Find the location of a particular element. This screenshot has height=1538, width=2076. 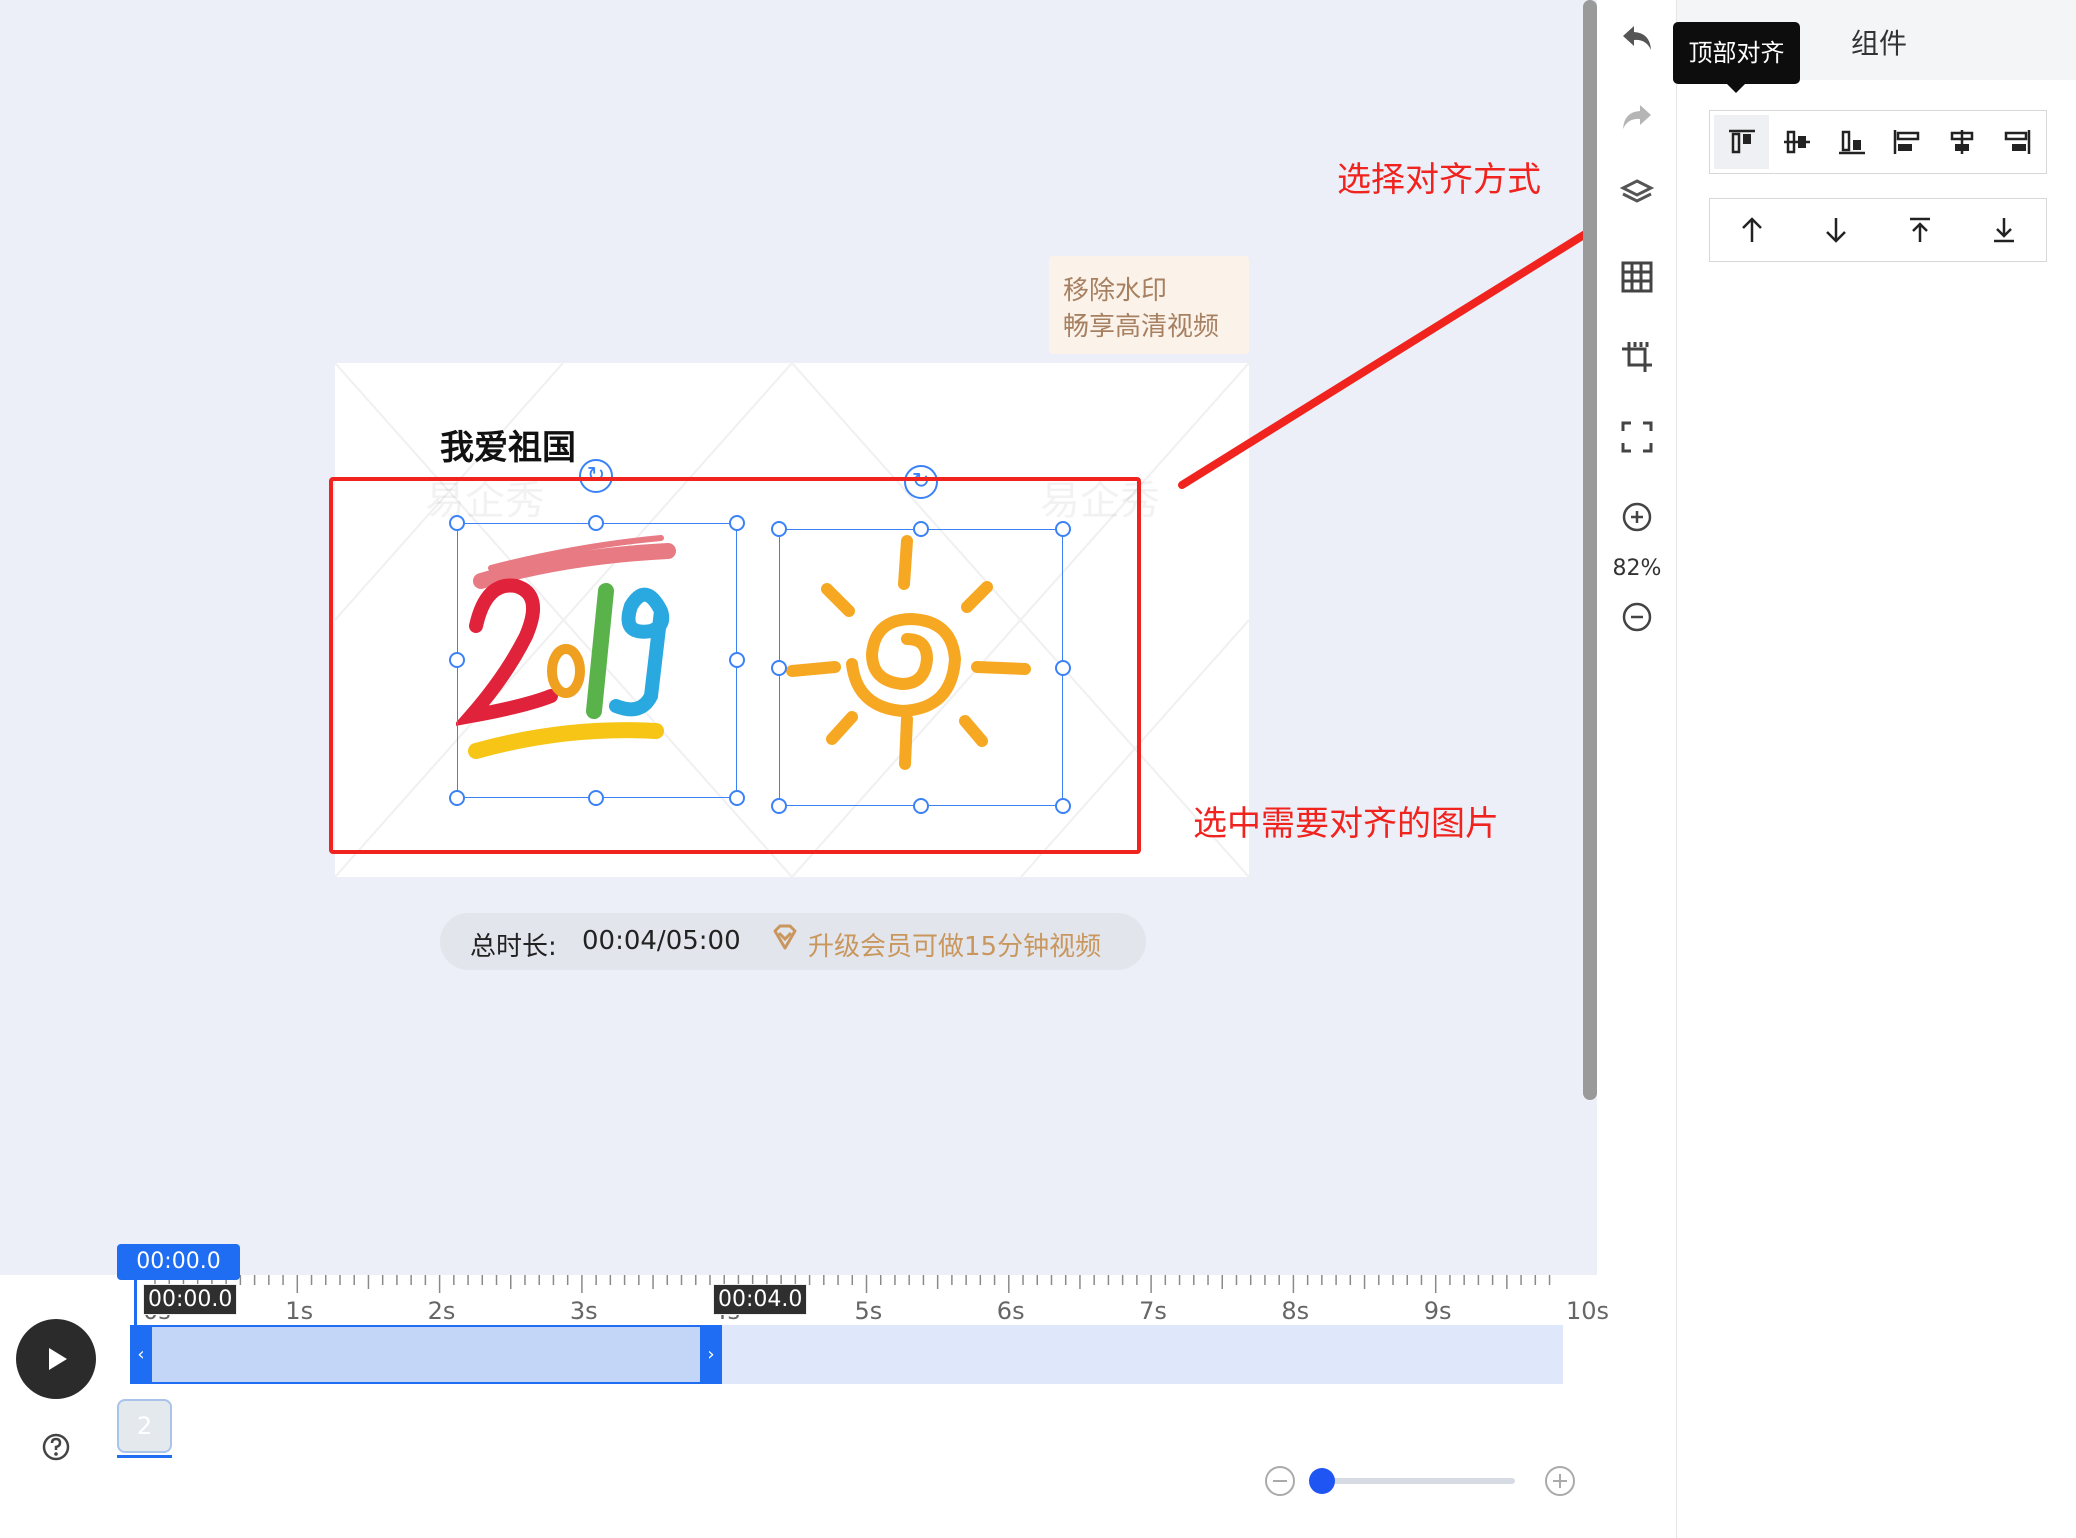

send-to-back-icon is located at coordinates (2004, 230).